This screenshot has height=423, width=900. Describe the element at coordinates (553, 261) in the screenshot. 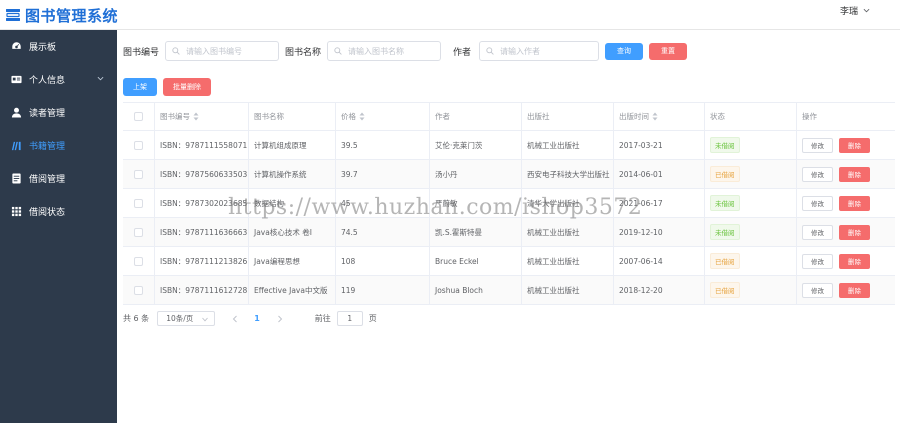

I see `publisher-text: 机械工业出版社` at that location.